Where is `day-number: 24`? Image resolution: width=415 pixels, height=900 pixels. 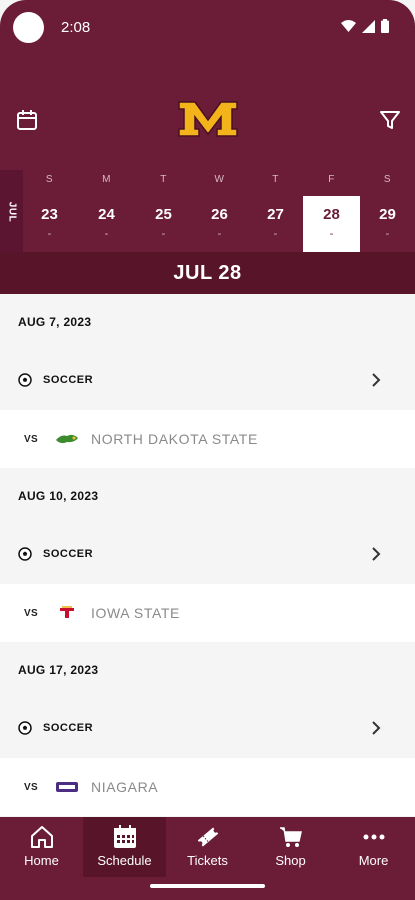
day-number: 24 is located at coordinates (106, 214).